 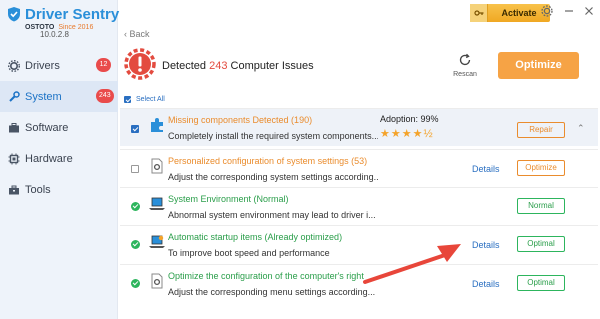 I want to click on sidebar-item-hardware: Hardware, so click(x=59, y=158).